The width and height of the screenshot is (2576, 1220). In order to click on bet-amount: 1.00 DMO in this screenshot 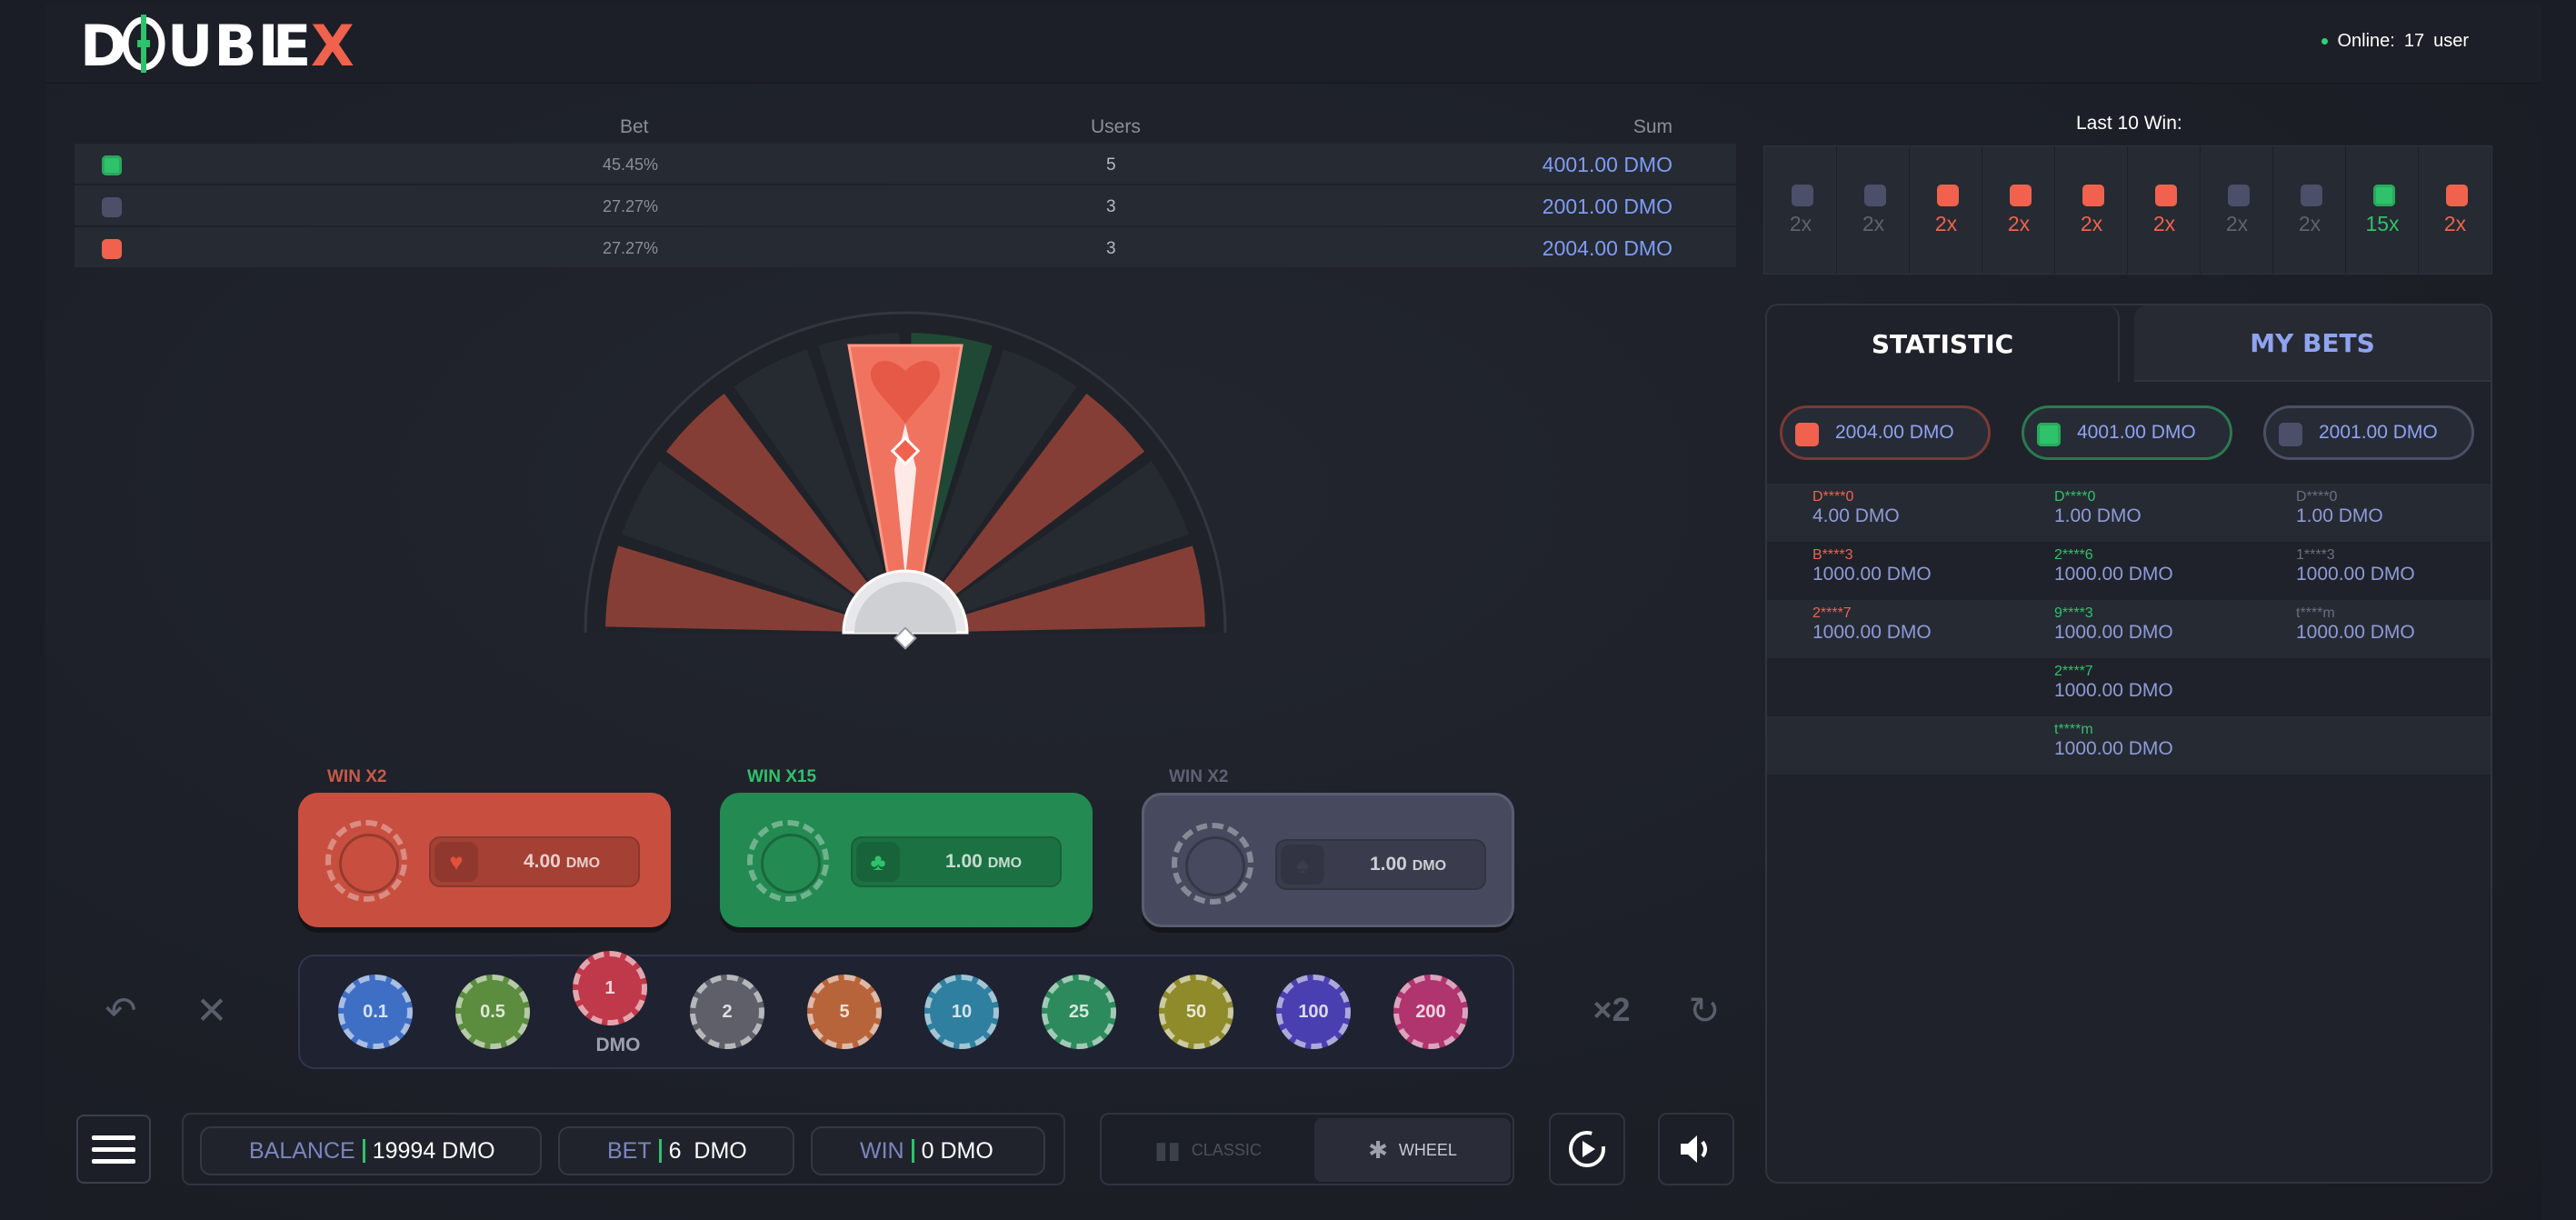, I will do `click(1408, 864)`.